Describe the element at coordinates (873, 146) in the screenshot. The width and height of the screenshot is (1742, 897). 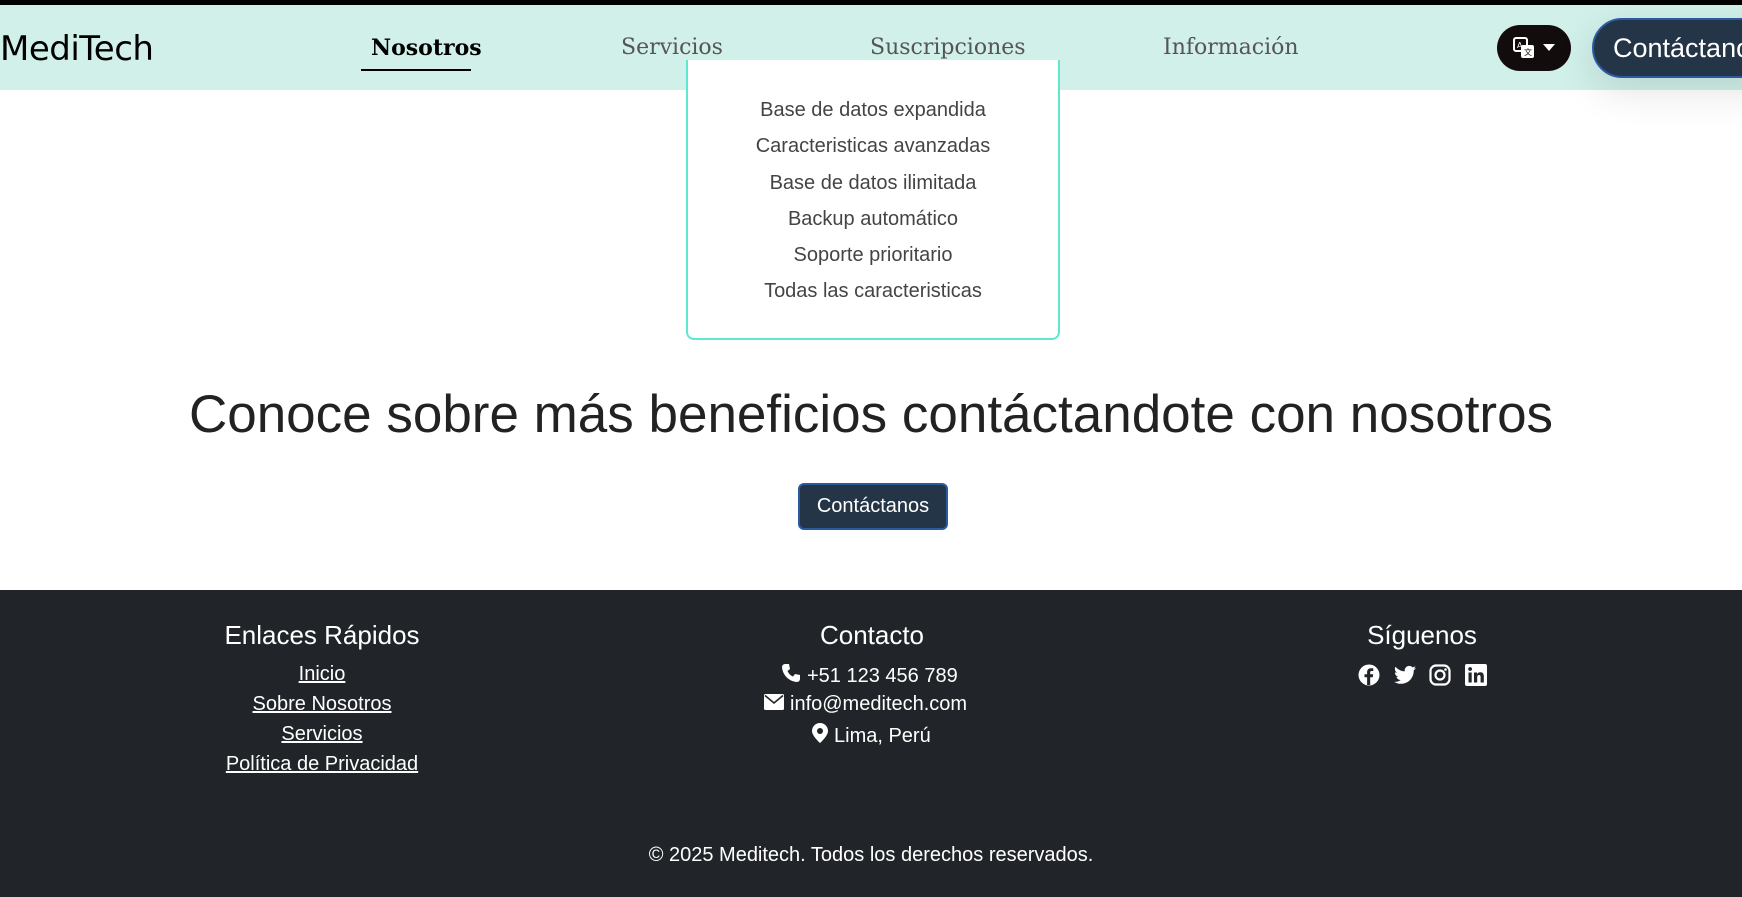
I see `plan-feature: Caracteristicas avanzadas` at that location.